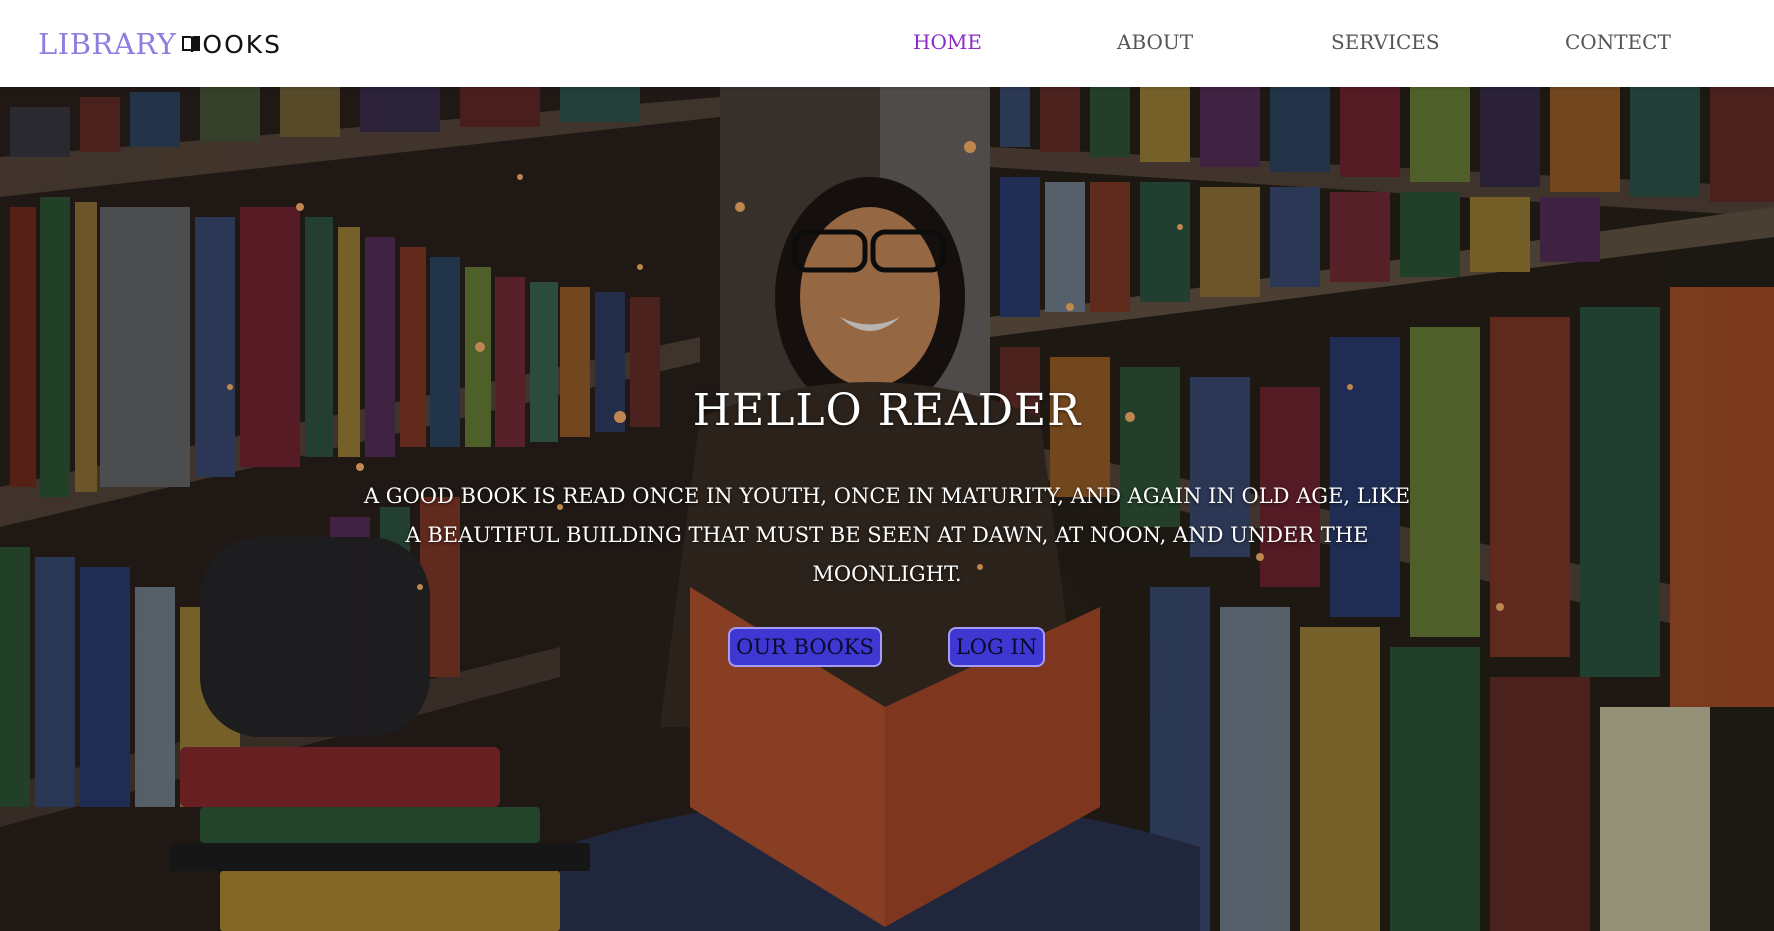 The image size is (1774, 931). Describe the element at coordinates (1155, 42) in the screenshot. I see `nav-about: ABOUT` at that location.